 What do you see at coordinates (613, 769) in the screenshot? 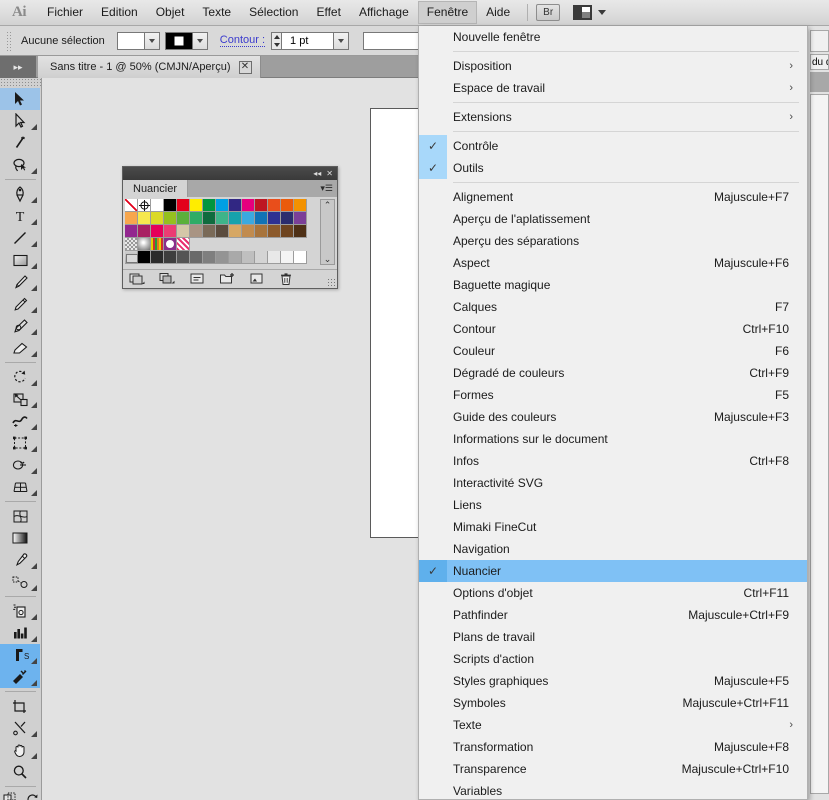
I see `menu-item-transparence: Transparence Majuscule+Ctrl+F10` at bounding box center [613, 769].